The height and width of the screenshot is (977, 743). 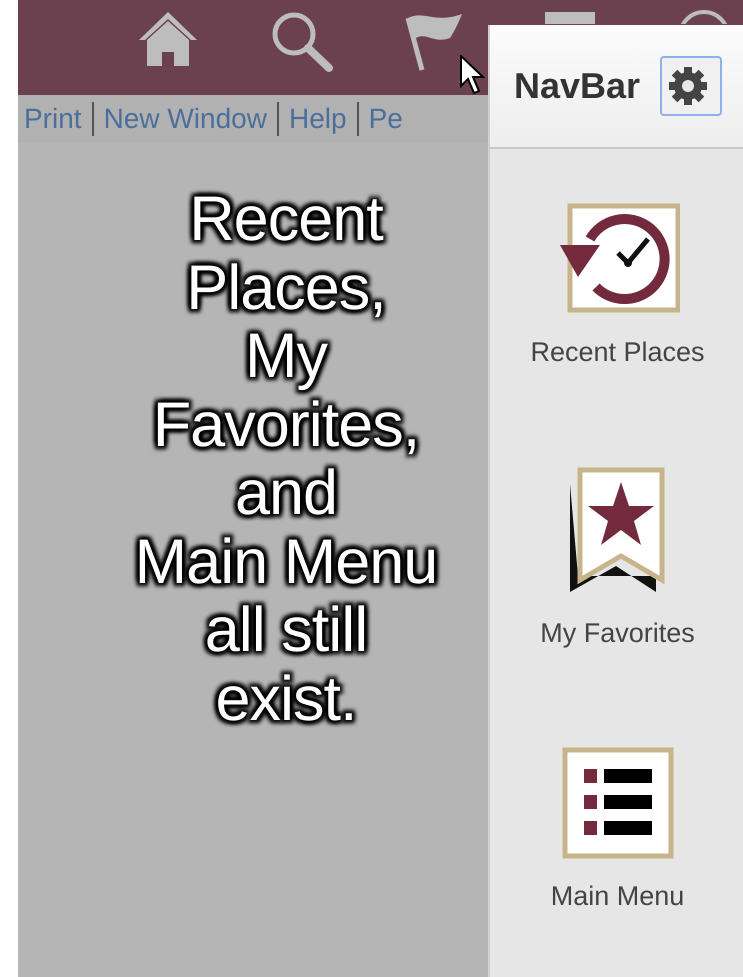 What do you see at coordinates (617, 633) in the screenshot?
I see `tile-label: My Favorites` at bounding box center [617, 633].